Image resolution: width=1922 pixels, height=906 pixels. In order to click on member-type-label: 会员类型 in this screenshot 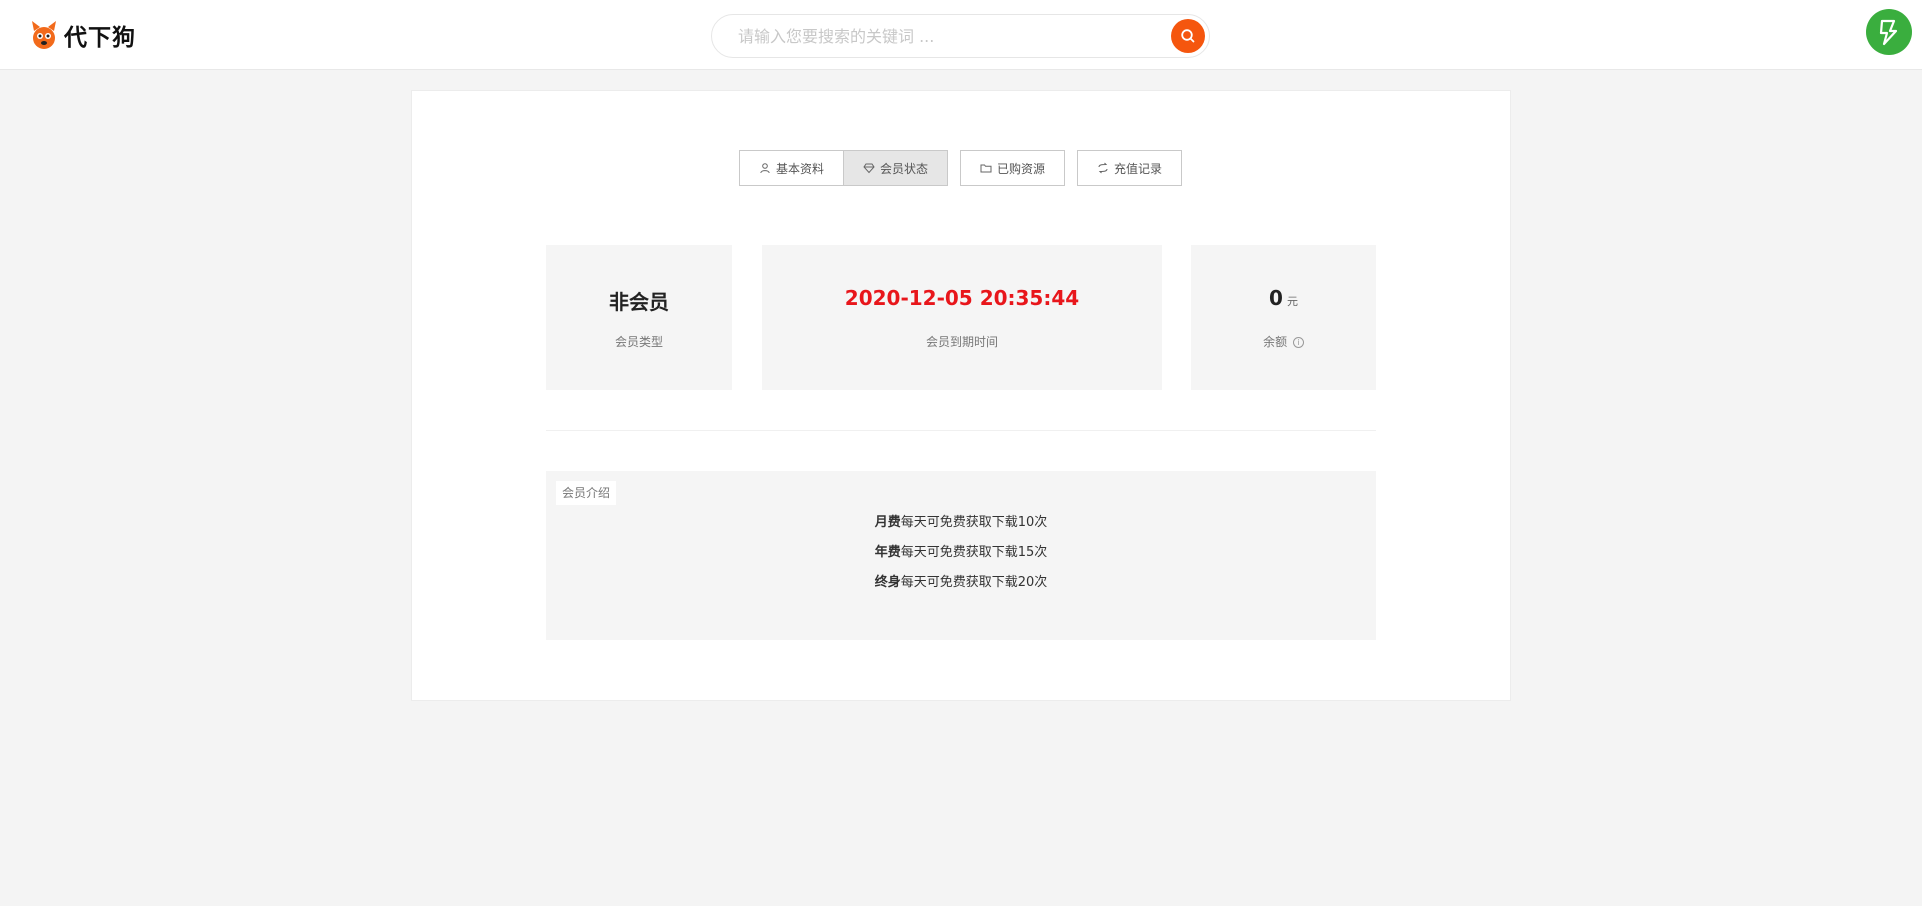, I will do `click(638, 342)`.